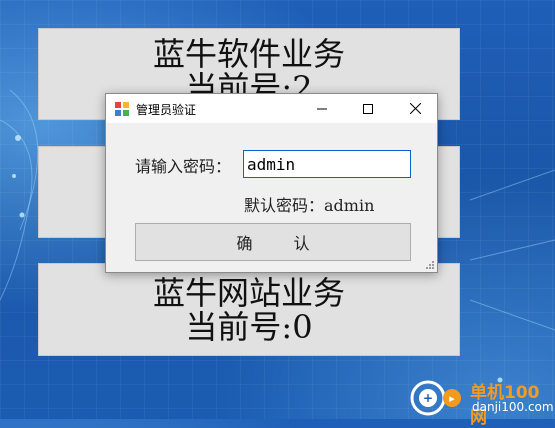  I want to click on confirm-button: 确 认, so click(273, 242).